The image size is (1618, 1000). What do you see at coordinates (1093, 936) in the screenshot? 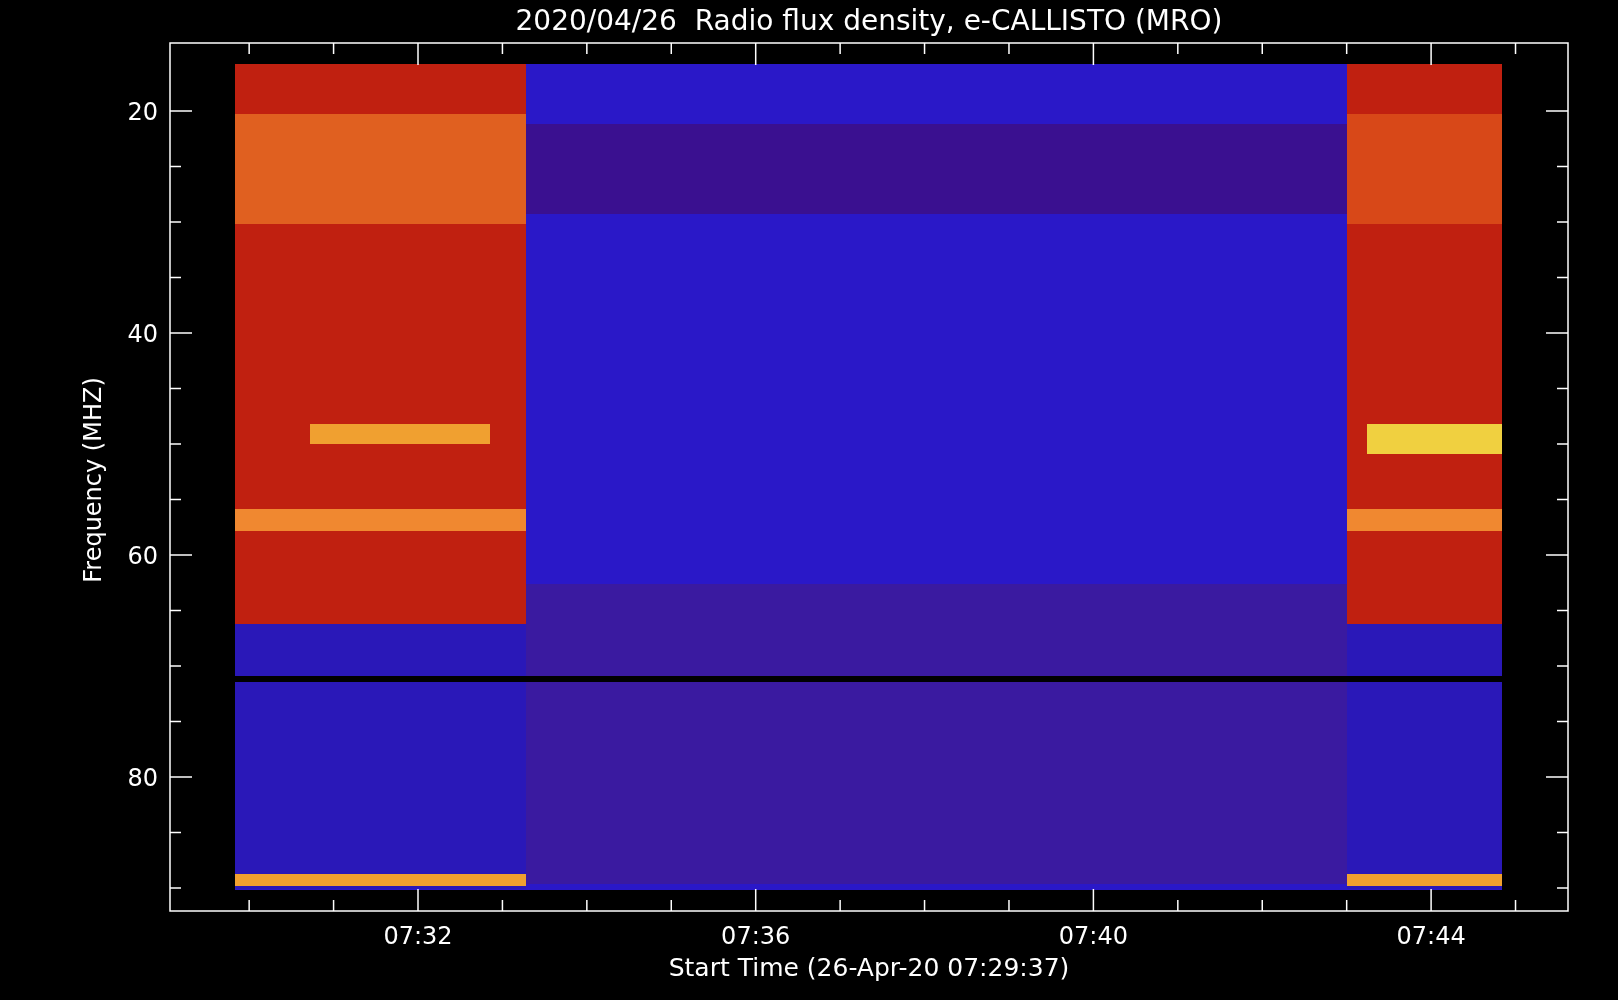
I see `x-tick-label: 07:40` at bounding box center [1093, 936].